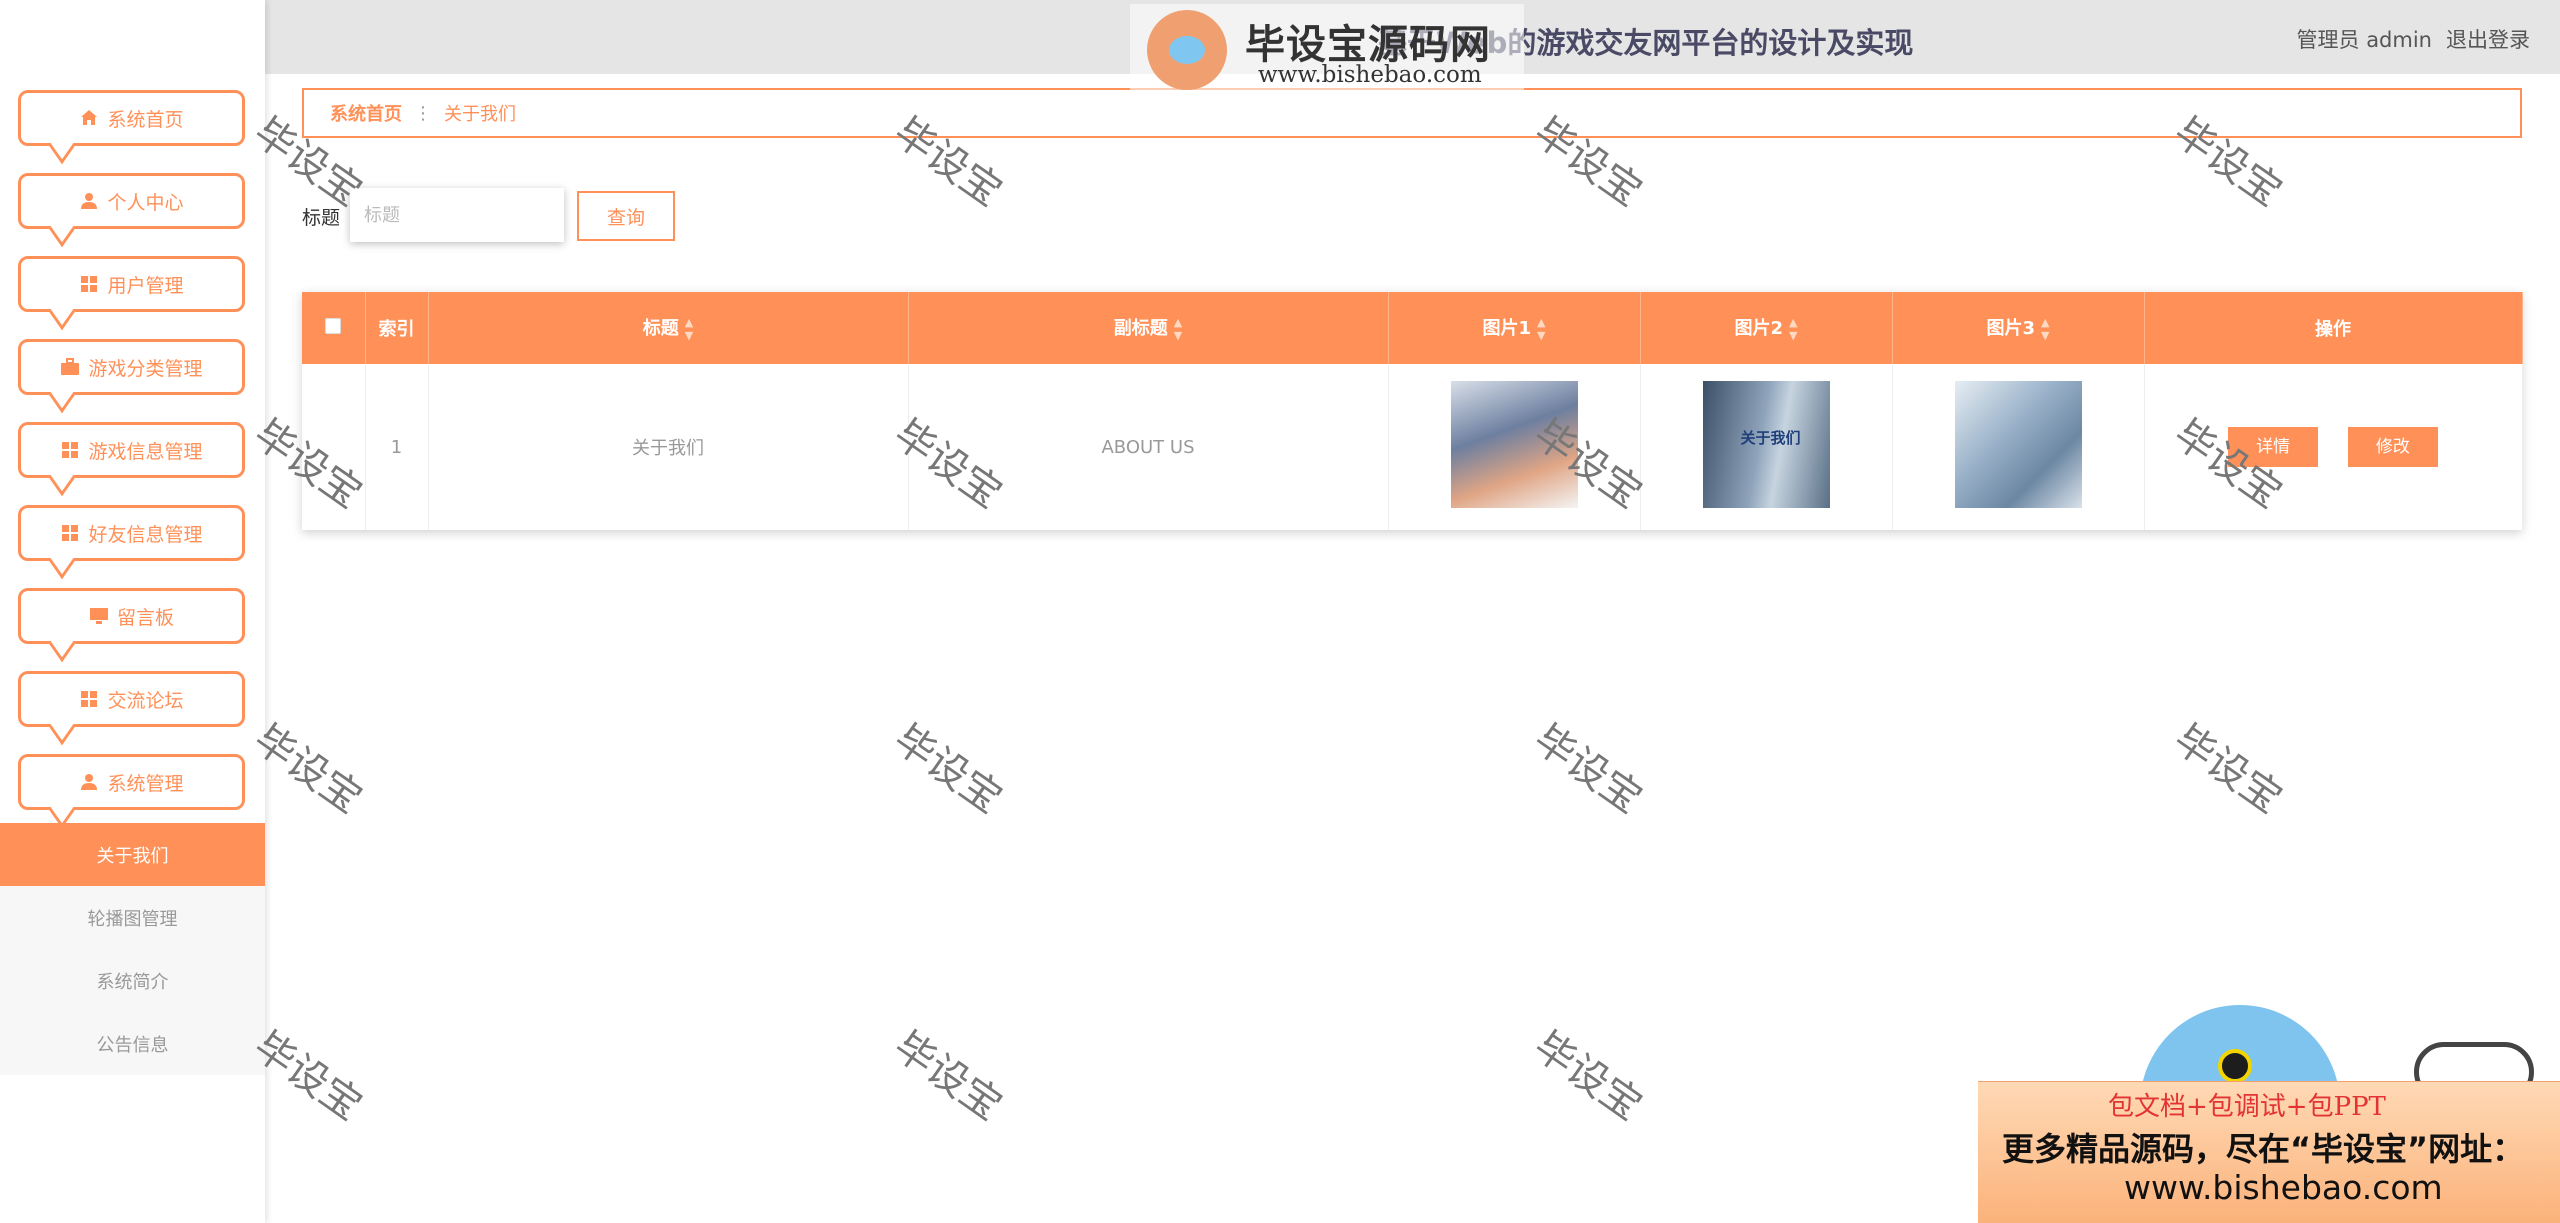  I want to click on row-index: 1, so click(397, 447).